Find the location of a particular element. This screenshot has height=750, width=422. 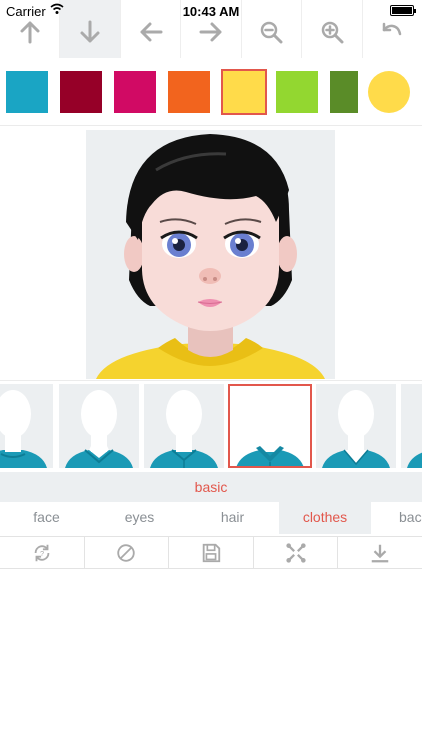

tab-label: clothes is located at coordinates (325, 517).